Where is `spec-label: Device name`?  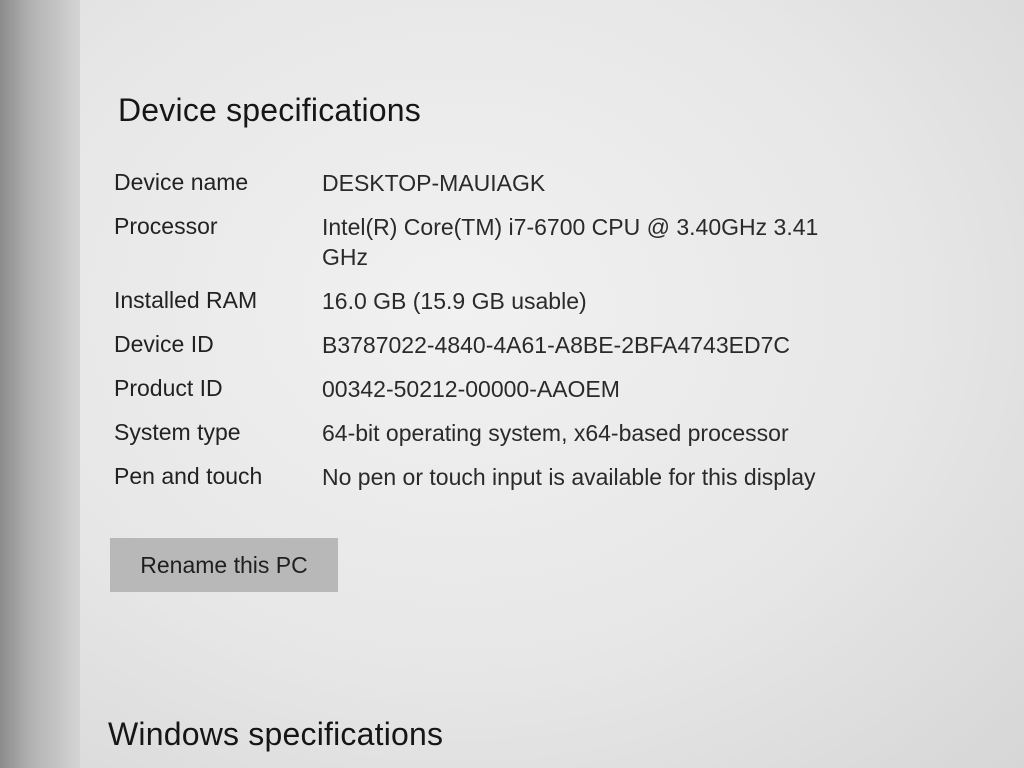
spec-label: Device name is located at coordinates (181, 182).